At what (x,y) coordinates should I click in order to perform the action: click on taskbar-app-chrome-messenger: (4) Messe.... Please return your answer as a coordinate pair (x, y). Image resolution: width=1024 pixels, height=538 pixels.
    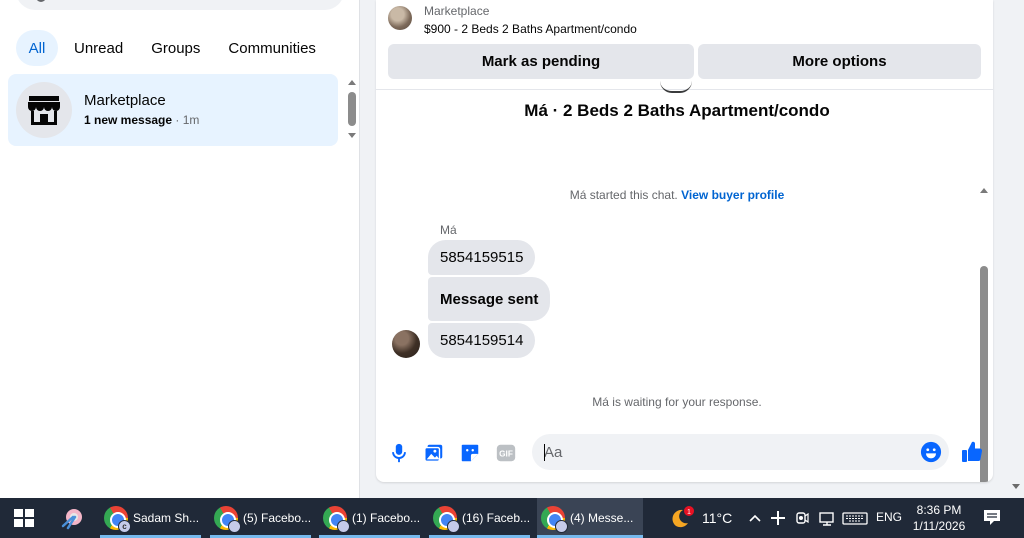
    Looking at the image, I should click on (590, 518).